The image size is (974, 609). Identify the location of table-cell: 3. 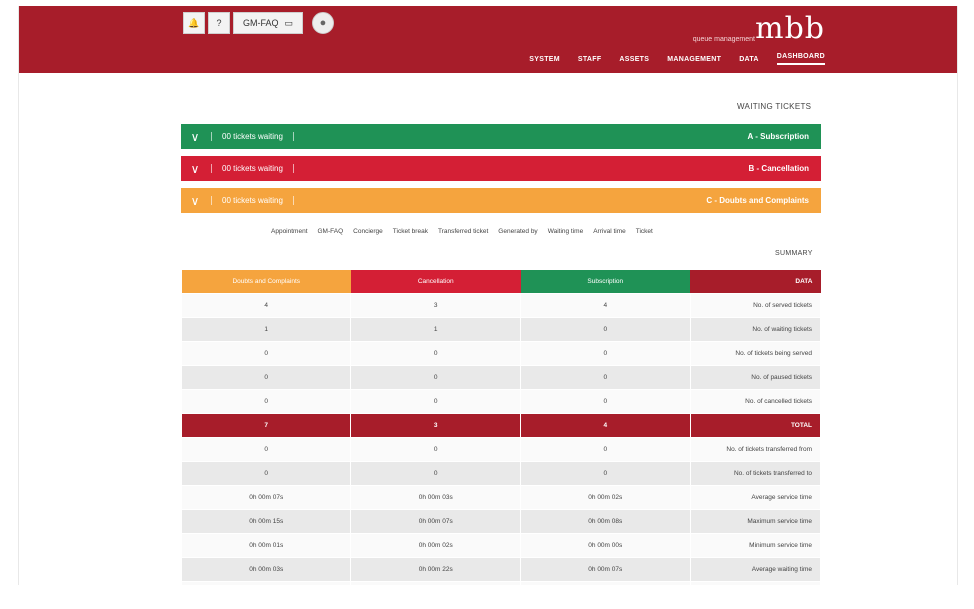
(435, 425).